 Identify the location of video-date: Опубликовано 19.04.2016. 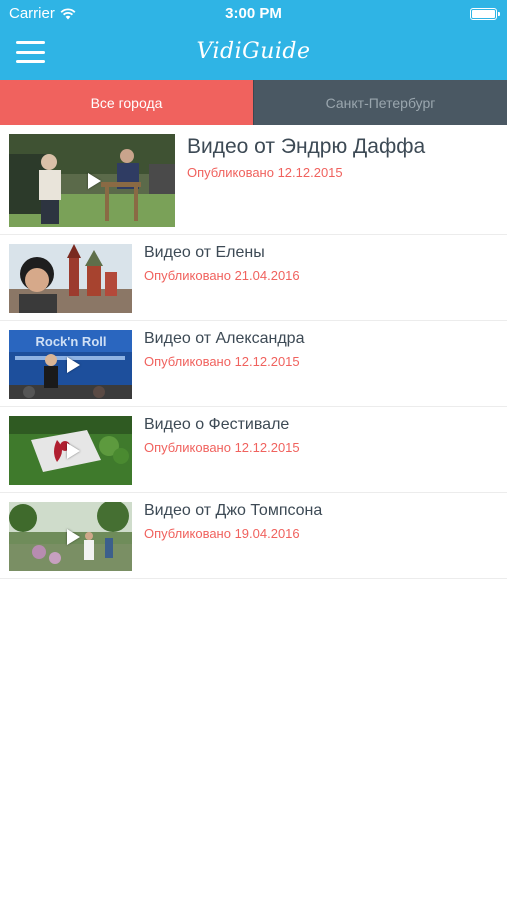
(222, 533).